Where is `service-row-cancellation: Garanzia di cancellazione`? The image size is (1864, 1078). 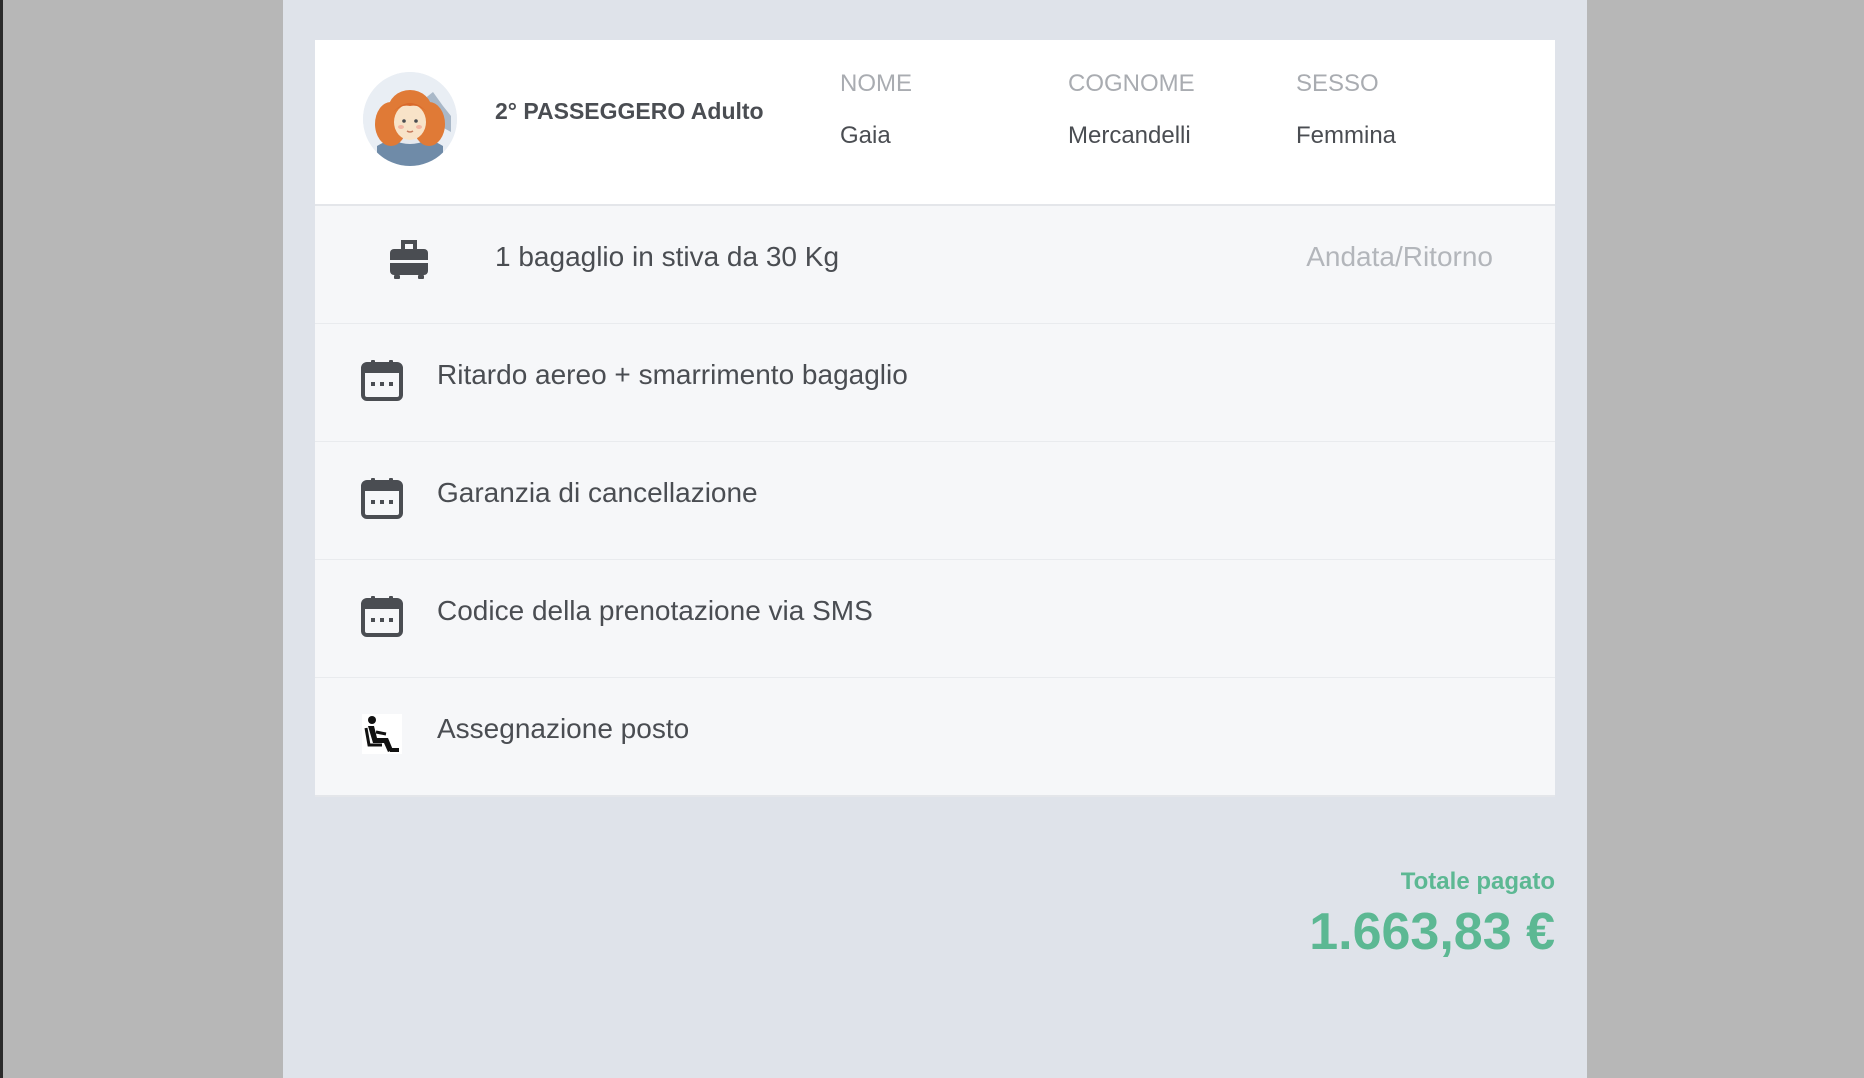 service-row-cancellation: Garanzia di cancellazione is located at coordinates (935, 501).